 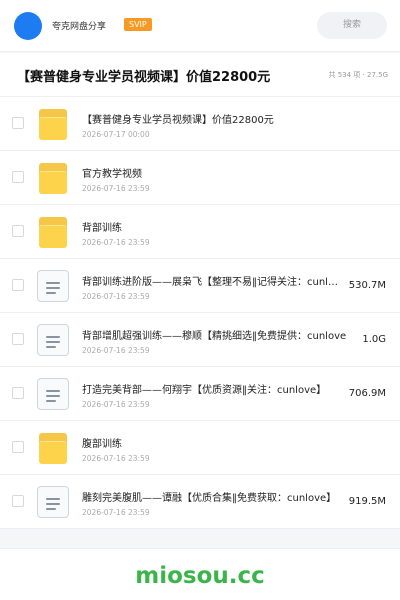 What do you see at coordinates (144, 77) in the screenshot?
I see `share-title: 【赛普健身专业学员视频课】价值22800元` at bounding box center [144, 77].